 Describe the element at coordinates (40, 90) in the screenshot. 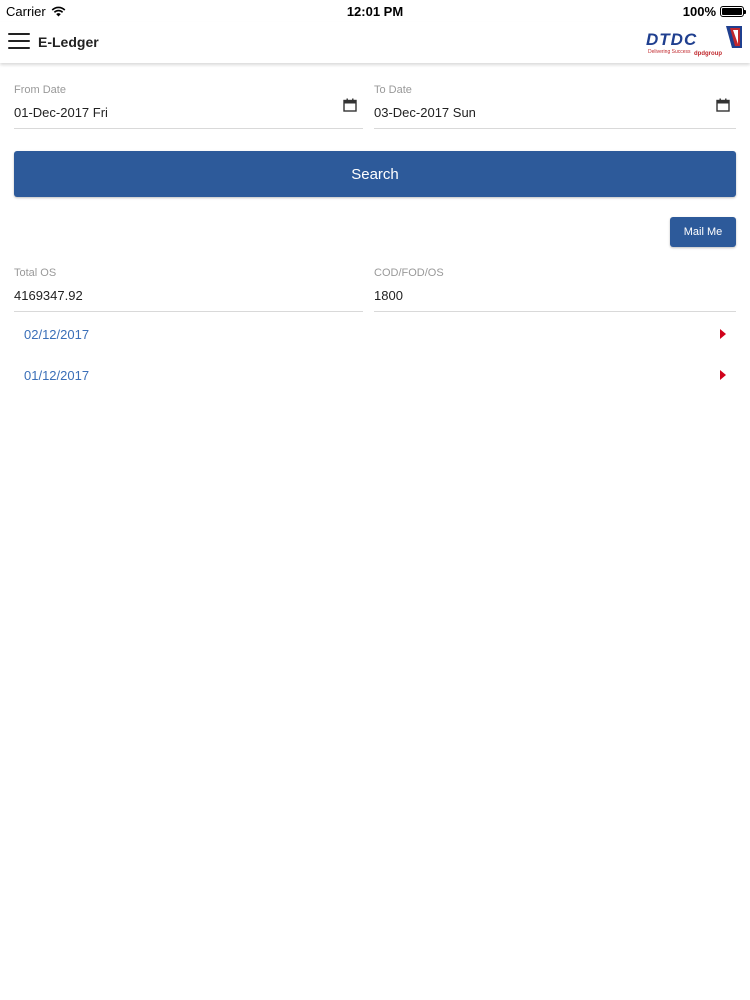

I see `from-date-label: From Date` at that location.